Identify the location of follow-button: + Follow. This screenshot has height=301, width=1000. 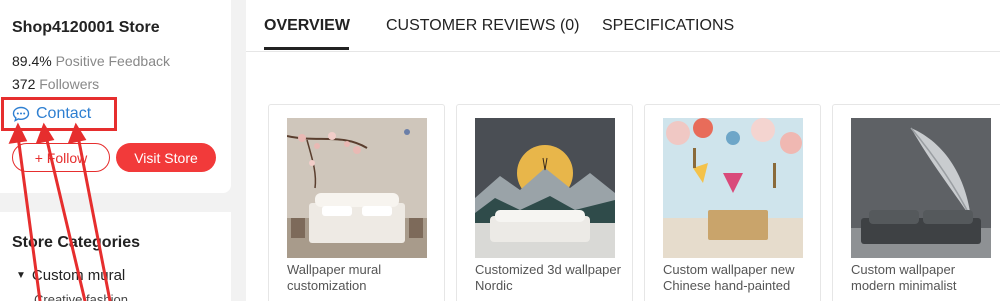
(61, 157).